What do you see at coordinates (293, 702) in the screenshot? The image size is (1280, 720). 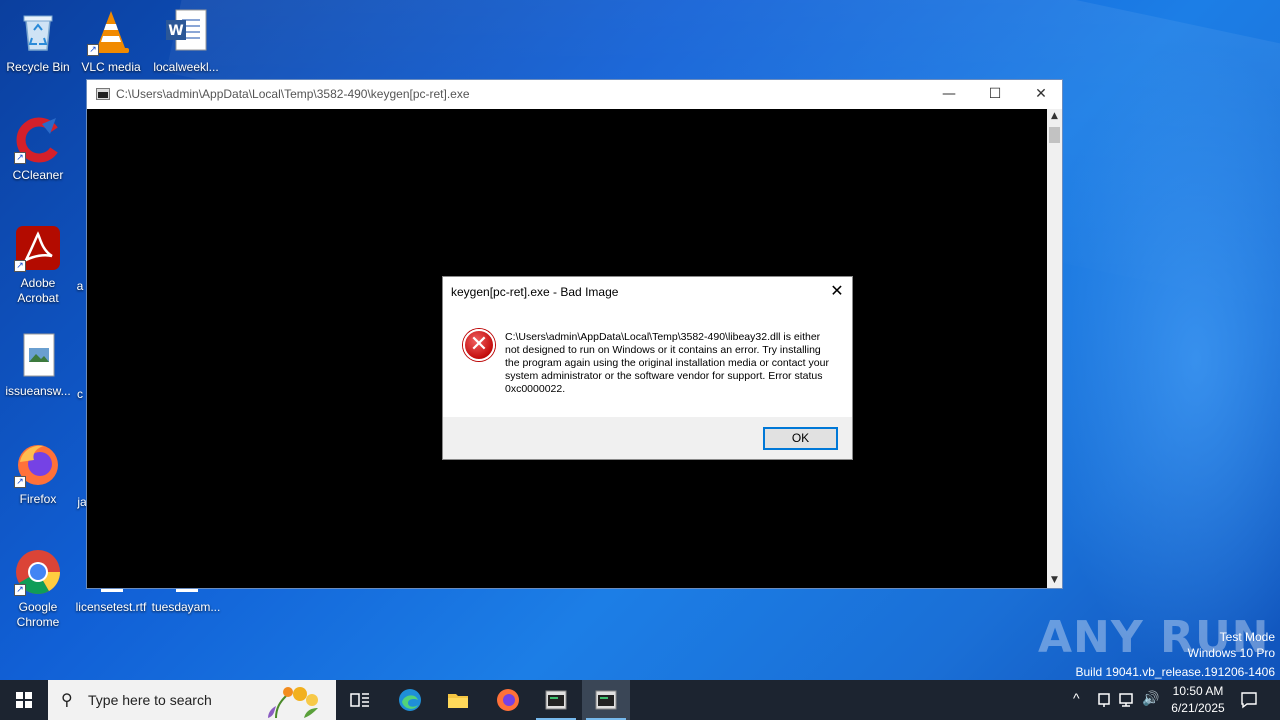 I see `search-highlight-flowers-icon` at bounding box center [293, 702].